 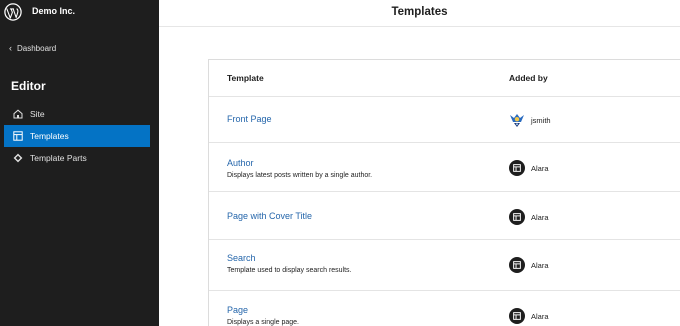 I want to click on table-row: Front Page jsmith, so click(x=444, y=120).